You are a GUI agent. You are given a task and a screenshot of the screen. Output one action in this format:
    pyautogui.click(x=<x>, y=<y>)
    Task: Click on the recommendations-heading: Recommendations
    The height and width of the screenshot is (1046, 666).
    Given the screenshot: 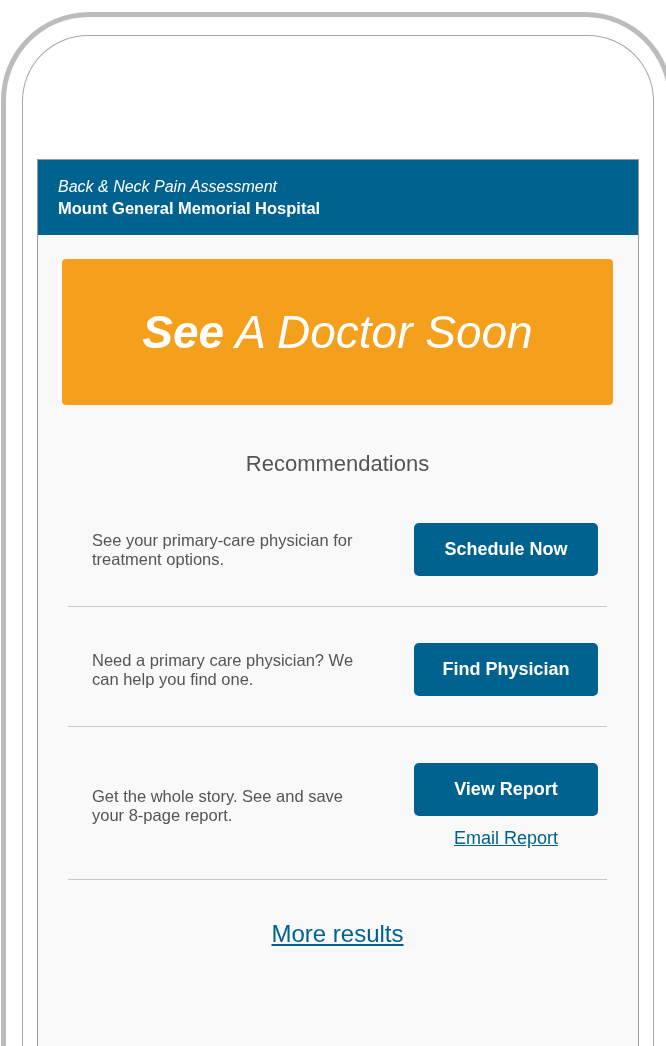 What is the action you would take?
    pyautogui.click(x=337, y=464)
    